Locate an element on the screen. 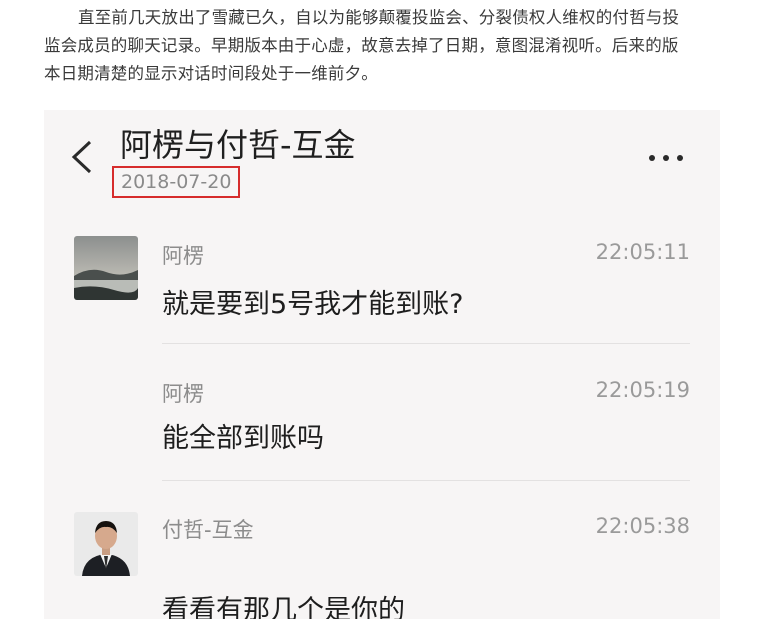  chat-title: 阿楞与付哲-互金 is located at coordinates (238, 145).